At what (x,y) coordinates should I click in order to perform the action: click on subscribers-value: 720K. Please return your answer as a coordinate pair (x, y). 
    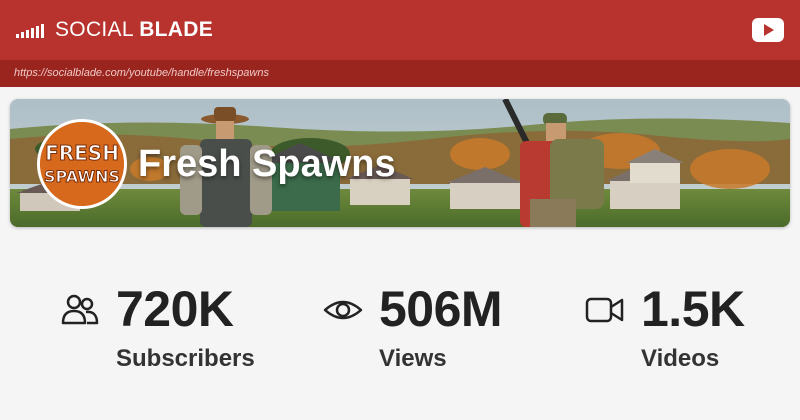
    Looking at the image, I should click on (175, 309).